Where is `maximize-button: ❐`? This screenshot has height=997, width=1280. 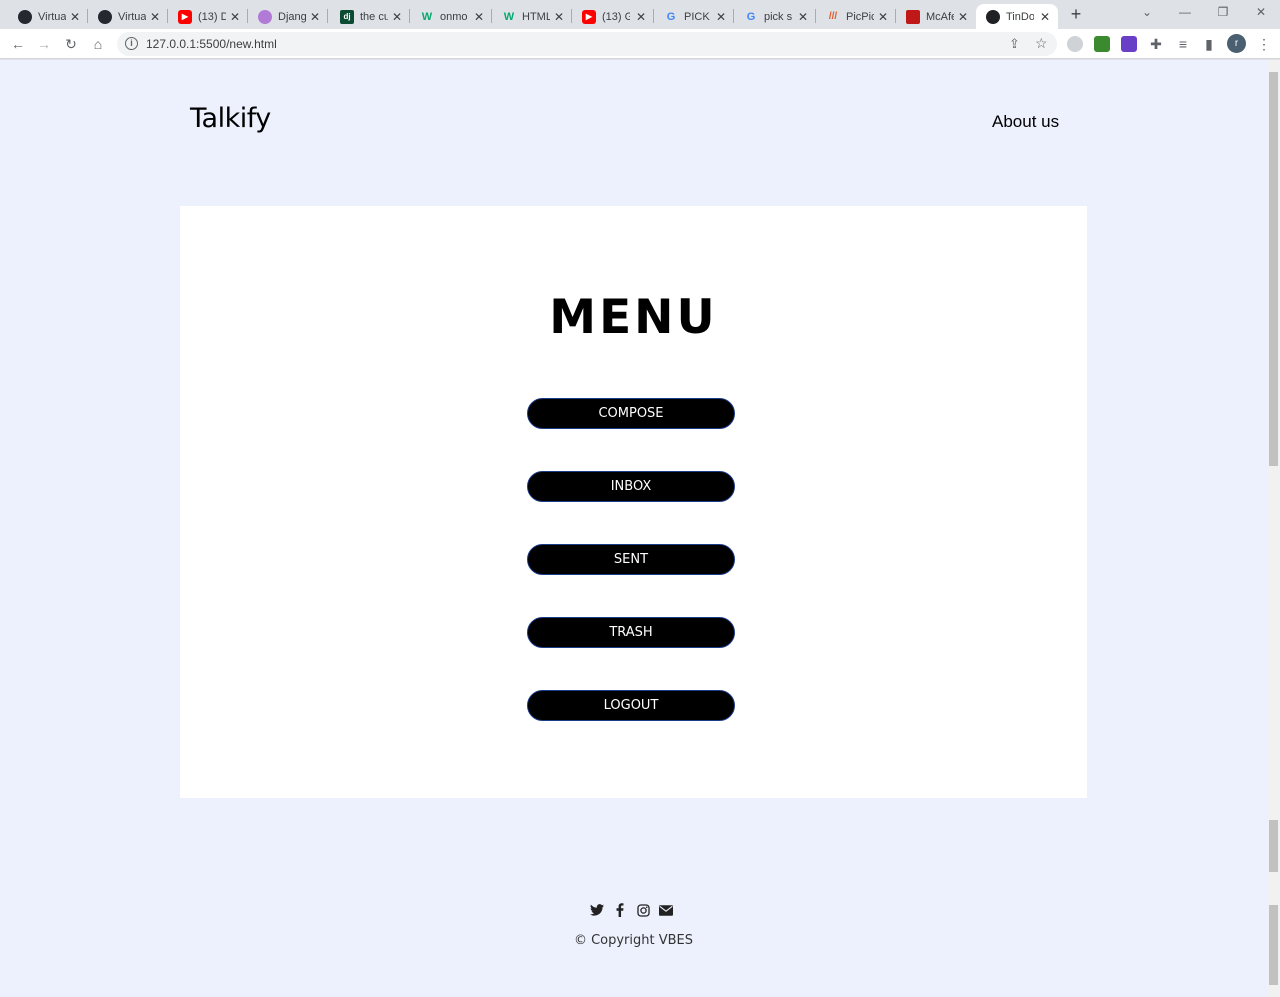
maximize-button: ❐ is located at coordinates (1223, 13).